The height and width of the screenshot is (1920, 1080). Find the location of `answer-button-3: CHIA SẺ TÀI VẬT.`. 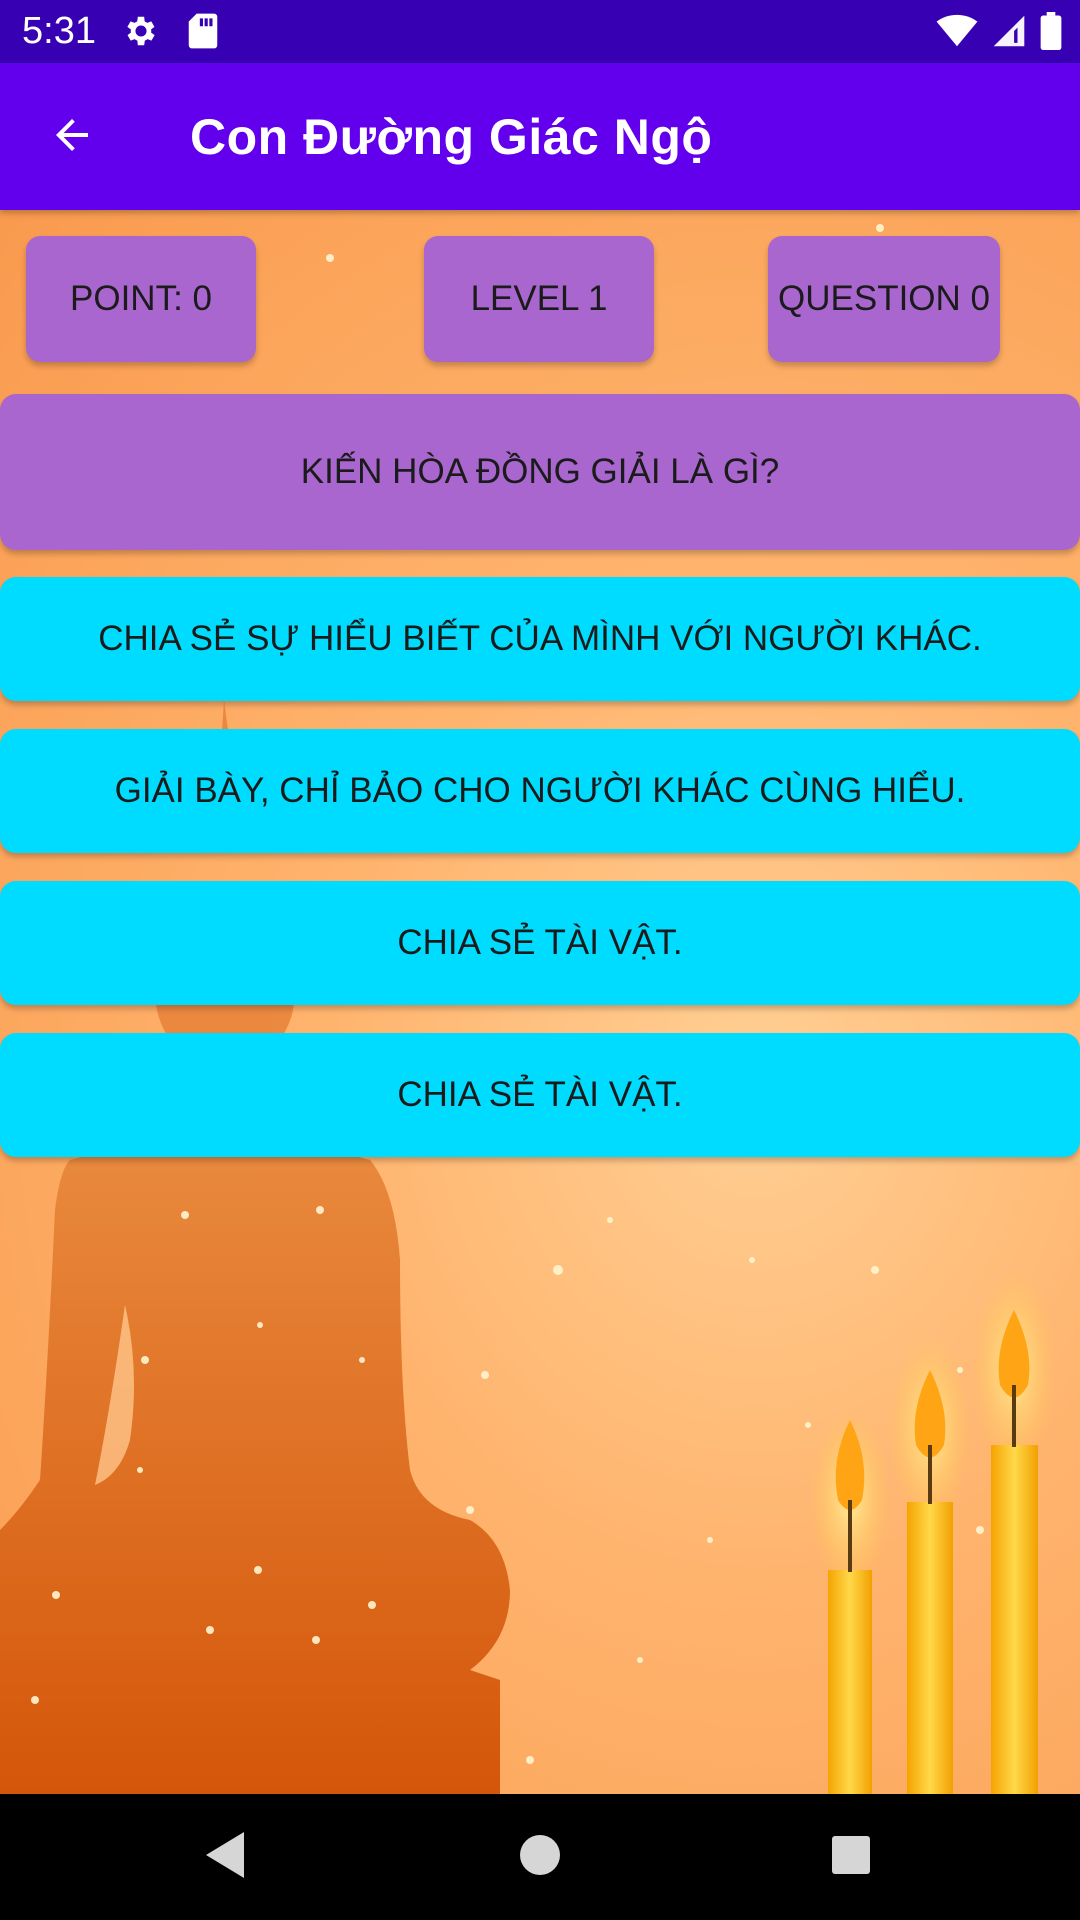

answer-button-3: CHIA SẺ TÀI VẬT. is located at coordinates (540, 943).